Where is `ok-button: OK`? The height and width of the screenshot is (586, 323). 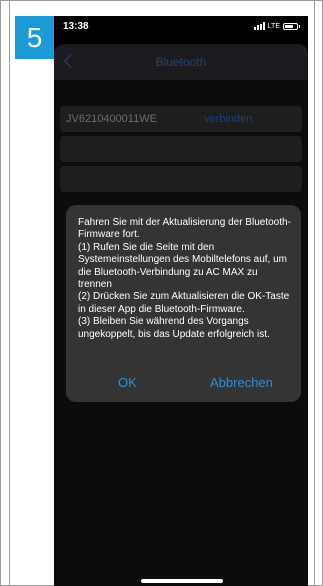
ok-button: OK is located at coordinates (127, 382).